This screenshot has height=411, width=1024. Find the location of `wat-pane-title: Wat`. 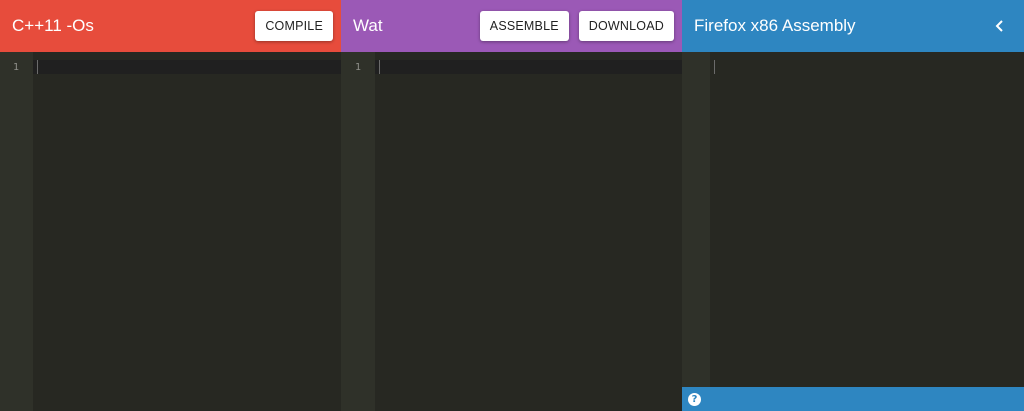

wat-pane-title: Wat is located at coordinates (368, 25).